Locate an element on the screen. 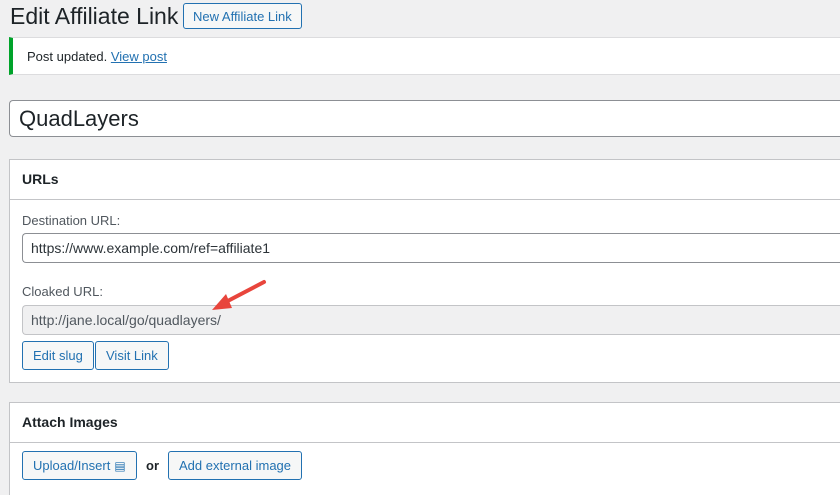 The width and height of the screenshot is (840, 495). destination-url-input: https://www.example.com/ref=affiliate1 is located at coordinates (431, 248).